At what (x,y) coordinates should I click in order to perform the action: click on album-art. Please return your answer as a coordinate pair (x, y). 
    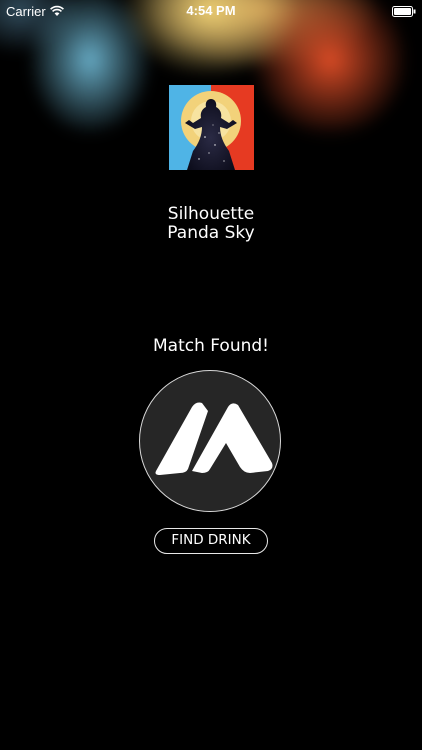
    Looking at the image, I should click on (211, 127).